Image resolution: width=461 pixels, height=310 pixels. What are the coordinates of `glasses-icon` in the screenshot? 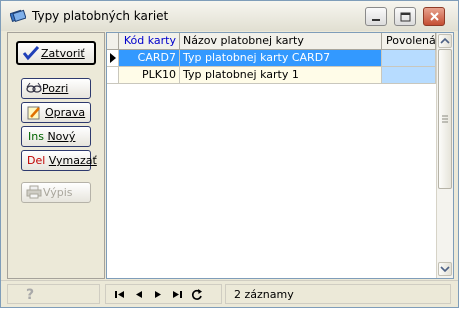 It's located at (34, 89).